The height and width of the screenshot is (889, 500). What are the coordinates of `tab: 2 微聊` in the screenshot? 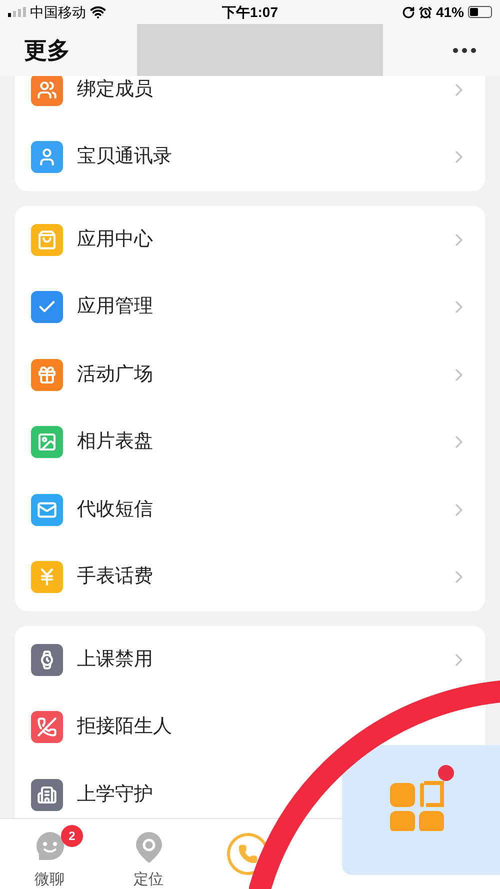 It's located at (49, 854).